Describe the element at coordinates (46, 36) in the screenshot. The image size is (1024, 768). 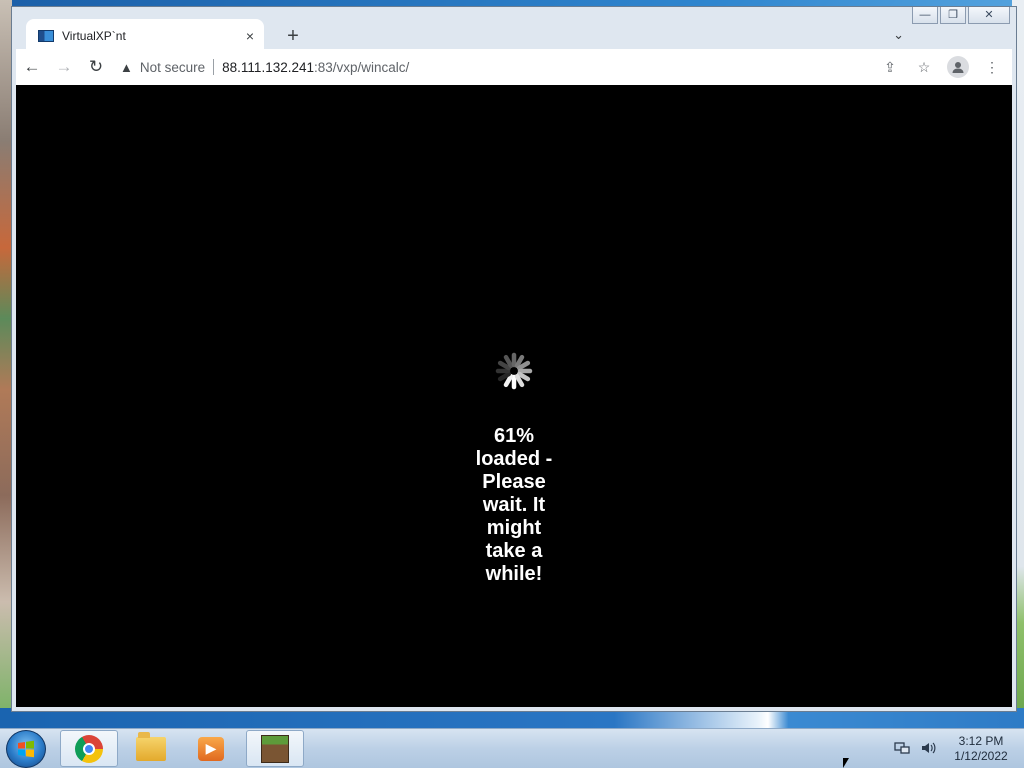
I see `virtualxp-favicon-icon` at that location.